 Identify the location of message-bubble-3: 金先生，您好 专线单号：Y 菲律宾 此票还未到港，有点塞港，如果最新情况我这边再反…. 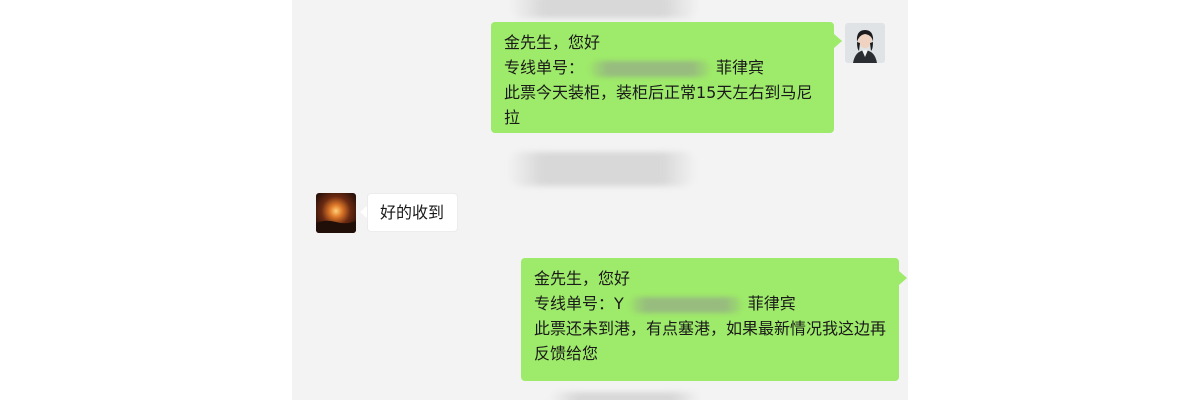
(710, 319).